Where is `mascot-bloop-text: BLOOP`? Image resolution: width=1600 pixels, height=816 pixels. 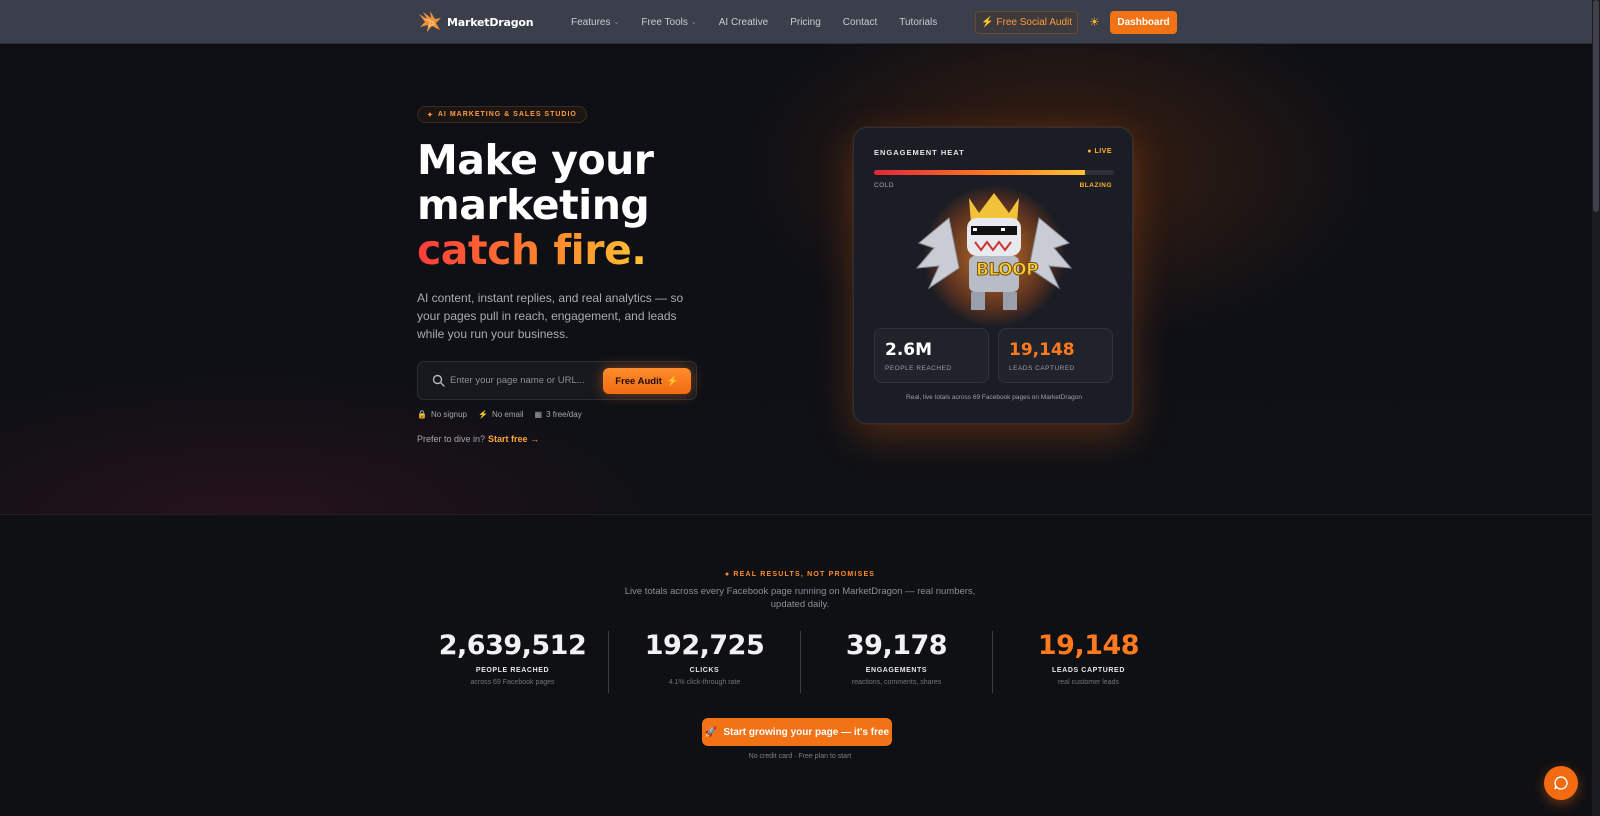
mascot-bloop-text: BLOOP is located at coordinates (1007, 270).